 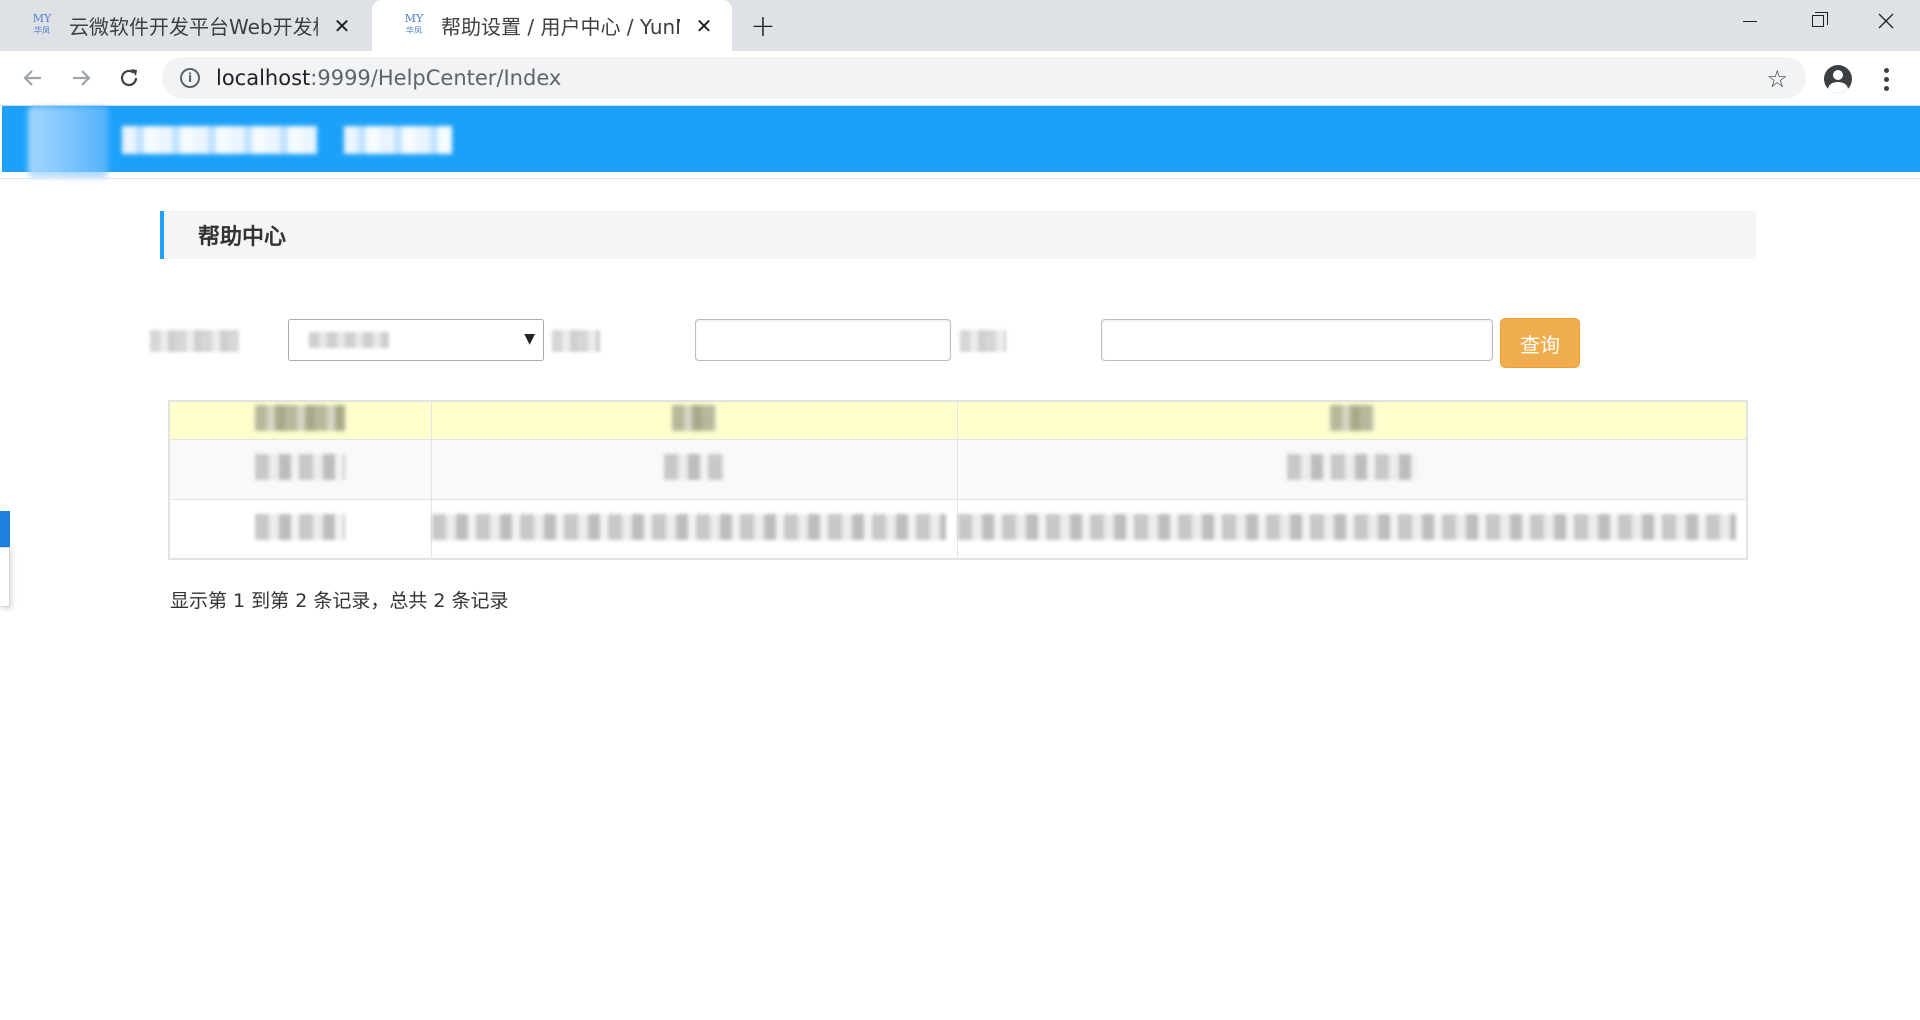 I want to click on arrow-right-icon, so click(x=82, y=78).